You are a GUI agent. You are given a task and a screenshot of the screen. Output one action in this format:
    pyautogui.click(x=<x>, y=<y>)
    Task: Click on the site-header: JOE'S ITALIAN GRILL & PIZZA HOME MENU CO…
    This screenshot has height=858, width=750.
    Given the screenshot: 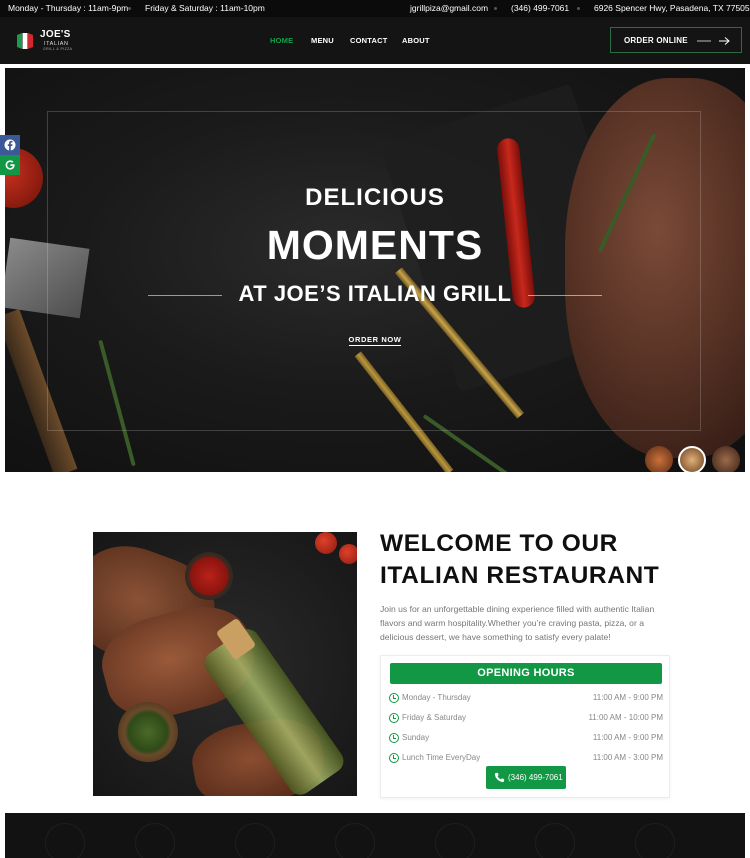 What is the action you would take?
    pyautogui.click(x=375, y=40)
    